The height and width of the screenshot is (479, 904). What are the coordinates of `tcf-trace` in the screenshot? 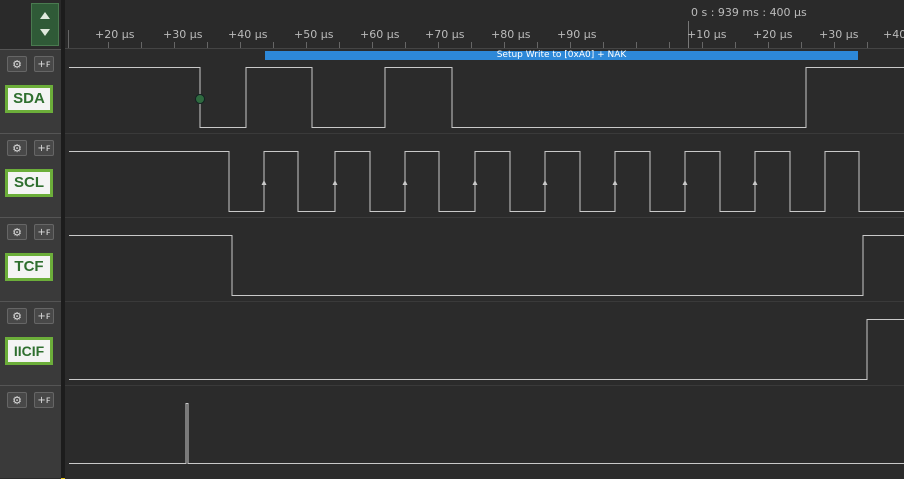 It's located at (486, 265).